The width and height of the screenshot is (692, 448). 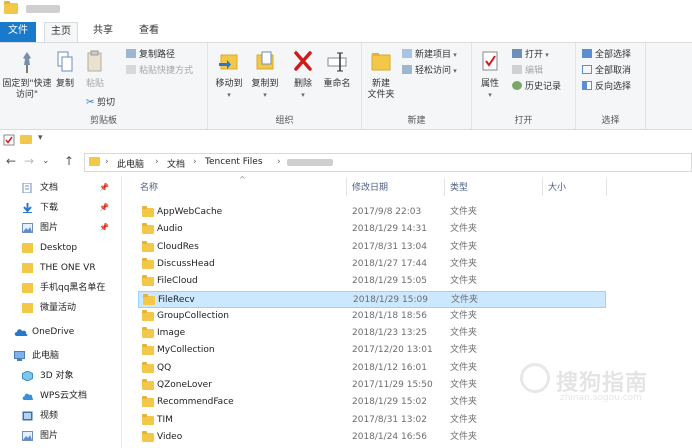 I want to click on delete-button: 删除 ▾, so click(x=303, y=75).